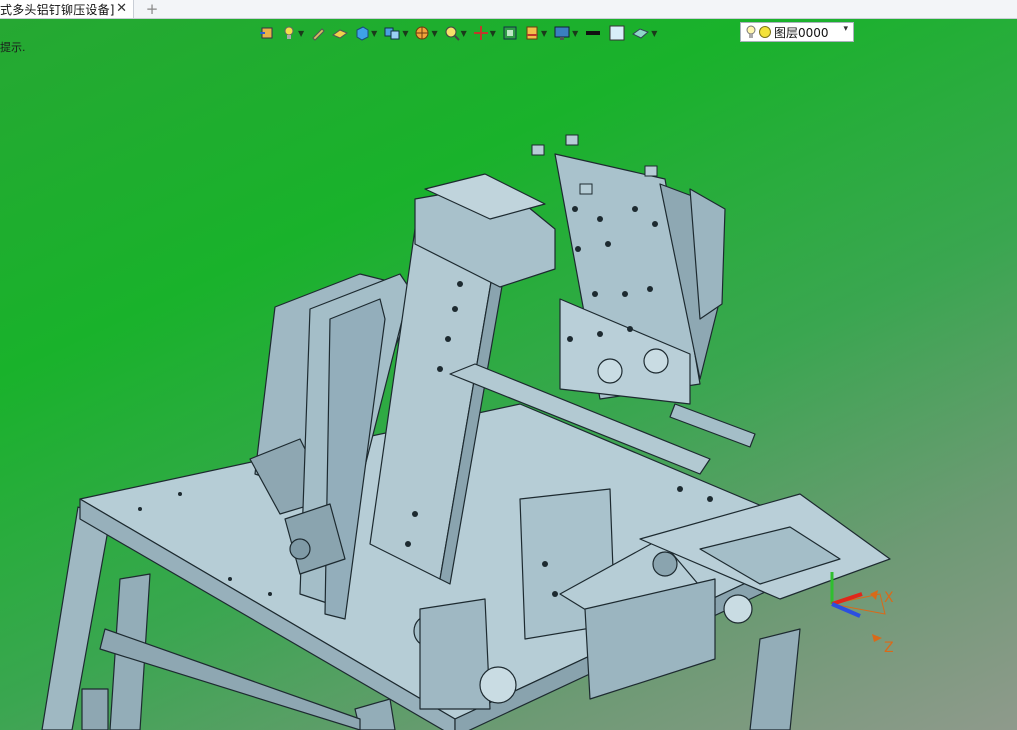 The image size is (1017, 730). What do you see at coordinates (452, 33) in the screenshot?
I see `zoom-icon` at bounding box center [452, 33].